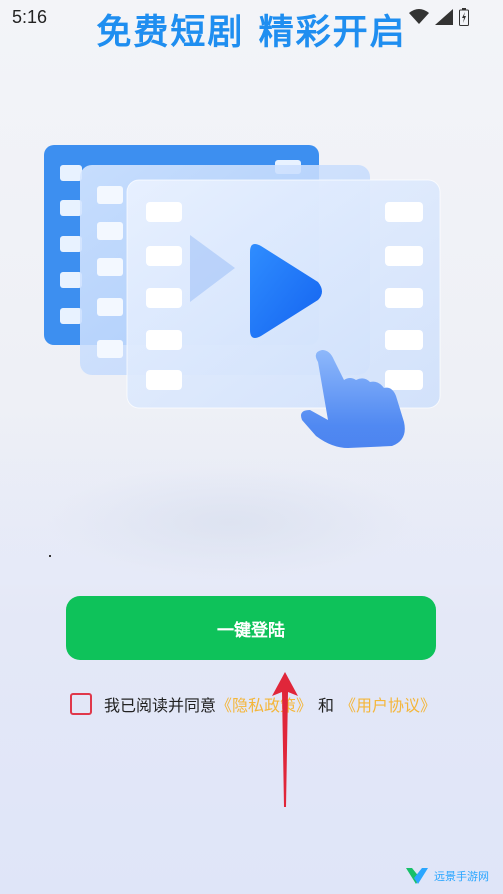 The width and height of the screenshot is (503, 894). I want to click on user-agreement-link: 《用户协议》, so click(388, 704).